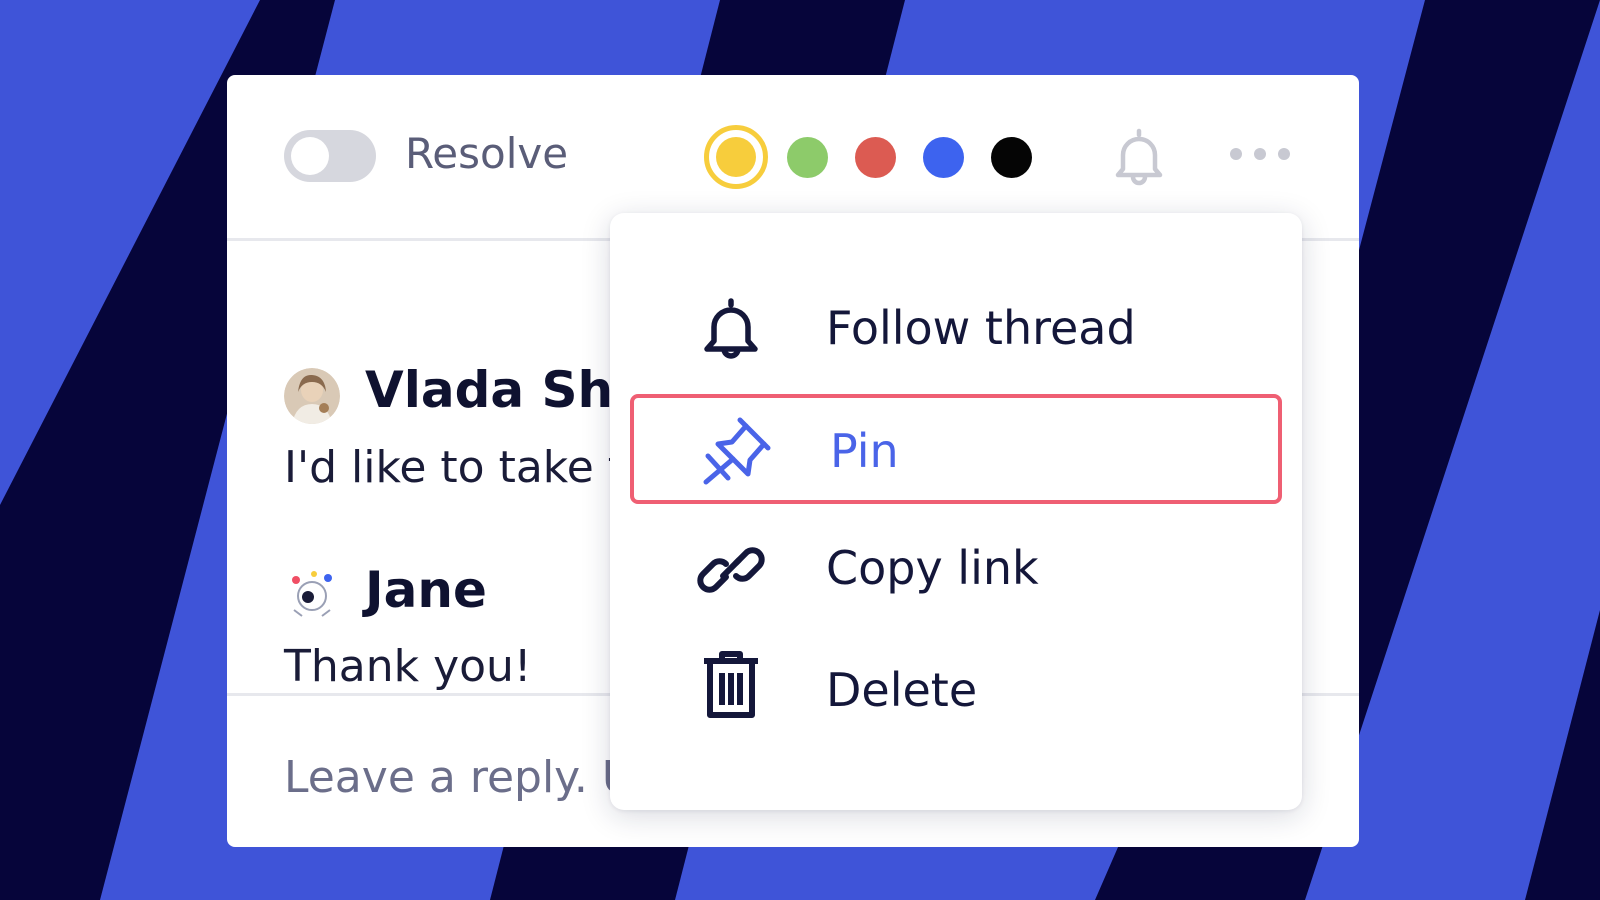 The image size is (1600, 900). Describe the element at coordinates (731, 330) in the screenshot. I see `bell-icon` at that location.